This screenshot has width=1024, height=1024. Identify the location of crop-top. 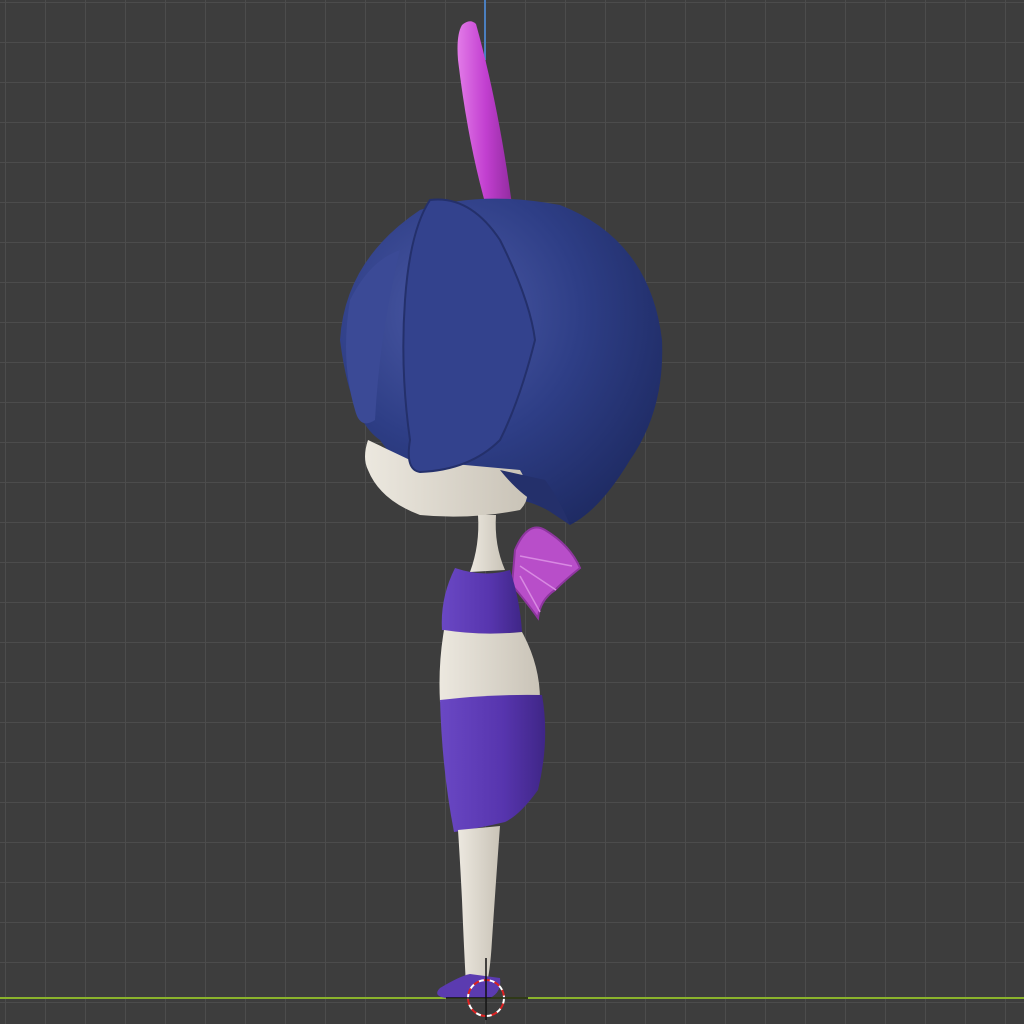
(481, 601).